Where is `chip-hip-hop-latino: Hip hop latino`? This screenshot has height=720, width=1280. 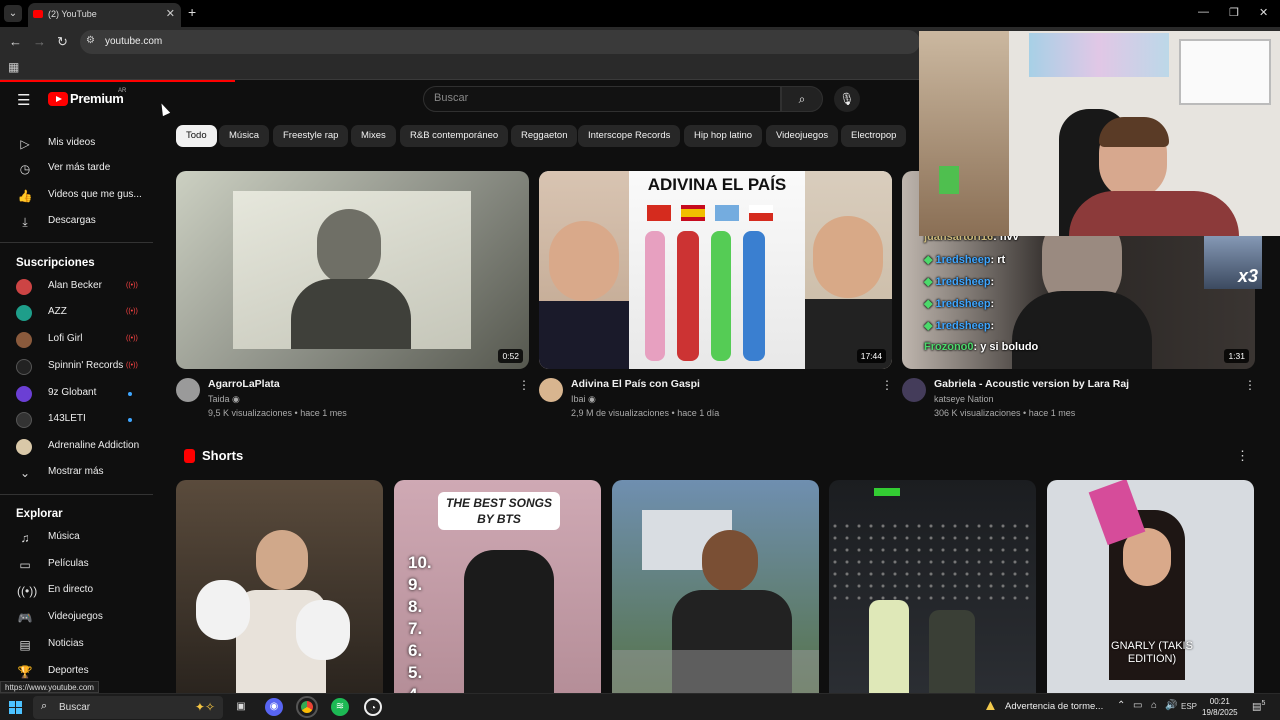 chip-hip-hop-latino: Hip hop latino is located at coordinates (723, 136).